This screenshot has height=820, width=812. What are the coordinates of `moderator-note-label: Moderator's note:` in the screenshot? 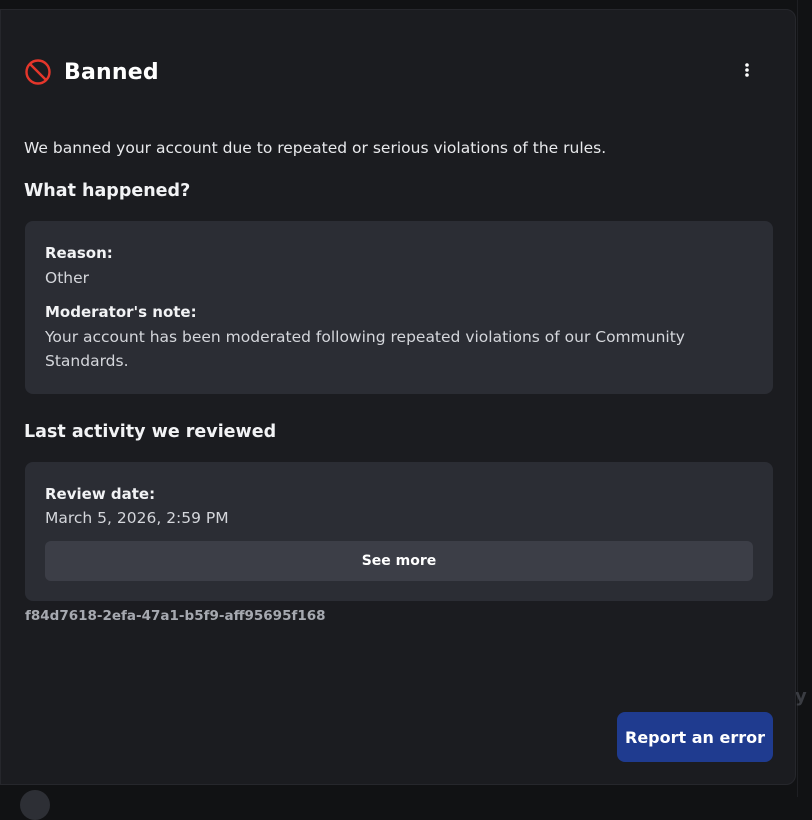 It's located at (121, 312).